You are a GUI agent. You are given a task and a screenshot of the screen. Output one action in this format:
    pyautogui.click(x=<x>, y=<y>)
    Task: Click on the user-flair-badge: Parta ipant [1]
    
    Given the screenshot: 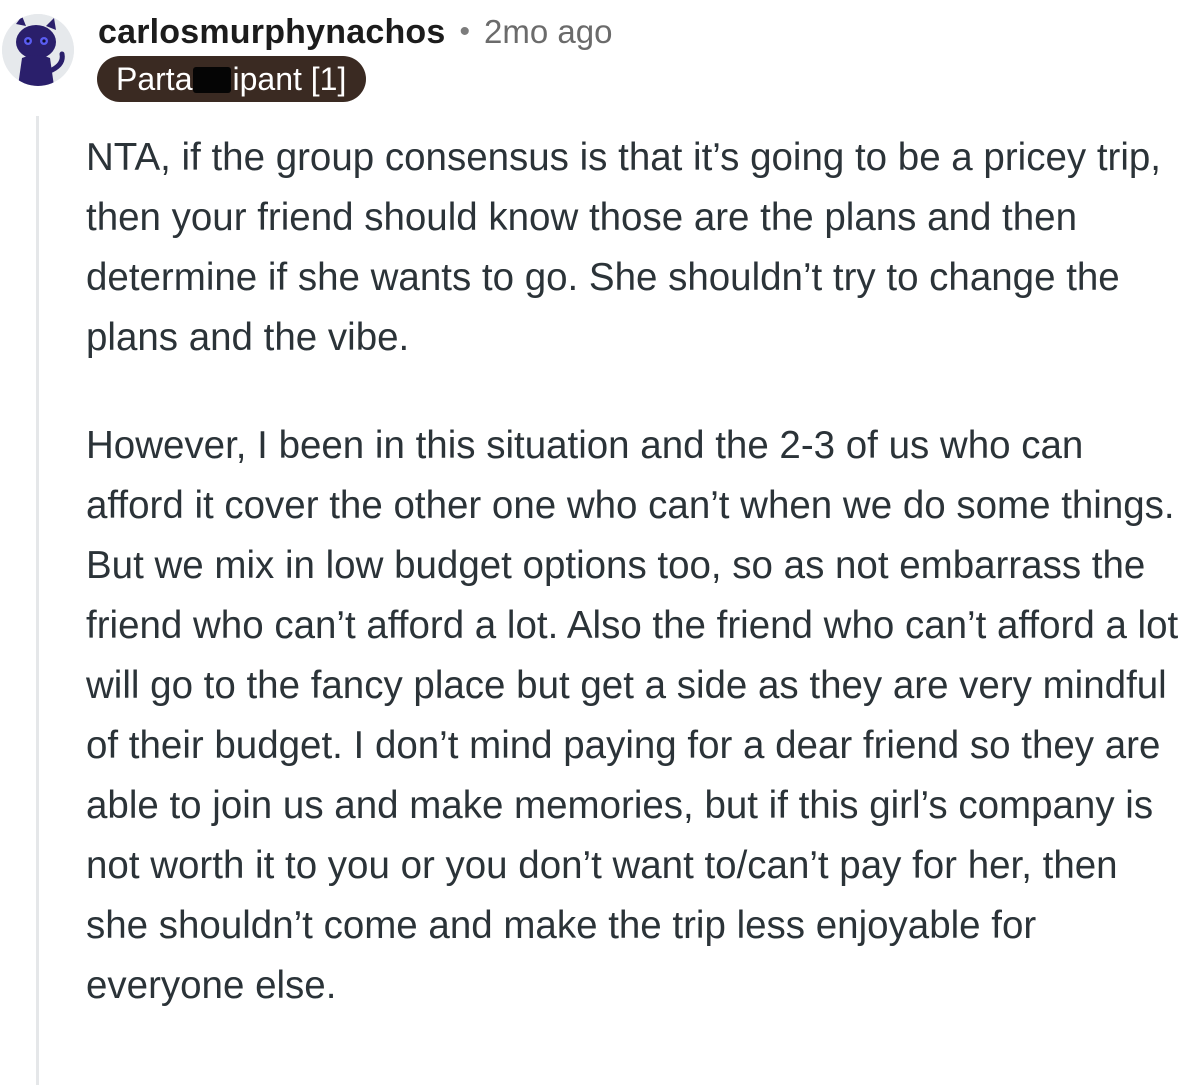 What is the action you would take?
    pyautogui.click(x=232, y=79)
    